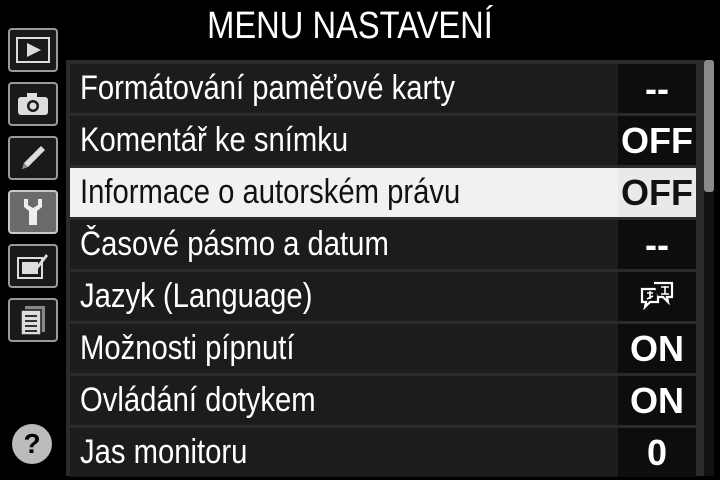 The image size is (720, 480). I want to click on playback-icon, so click(33, 50).